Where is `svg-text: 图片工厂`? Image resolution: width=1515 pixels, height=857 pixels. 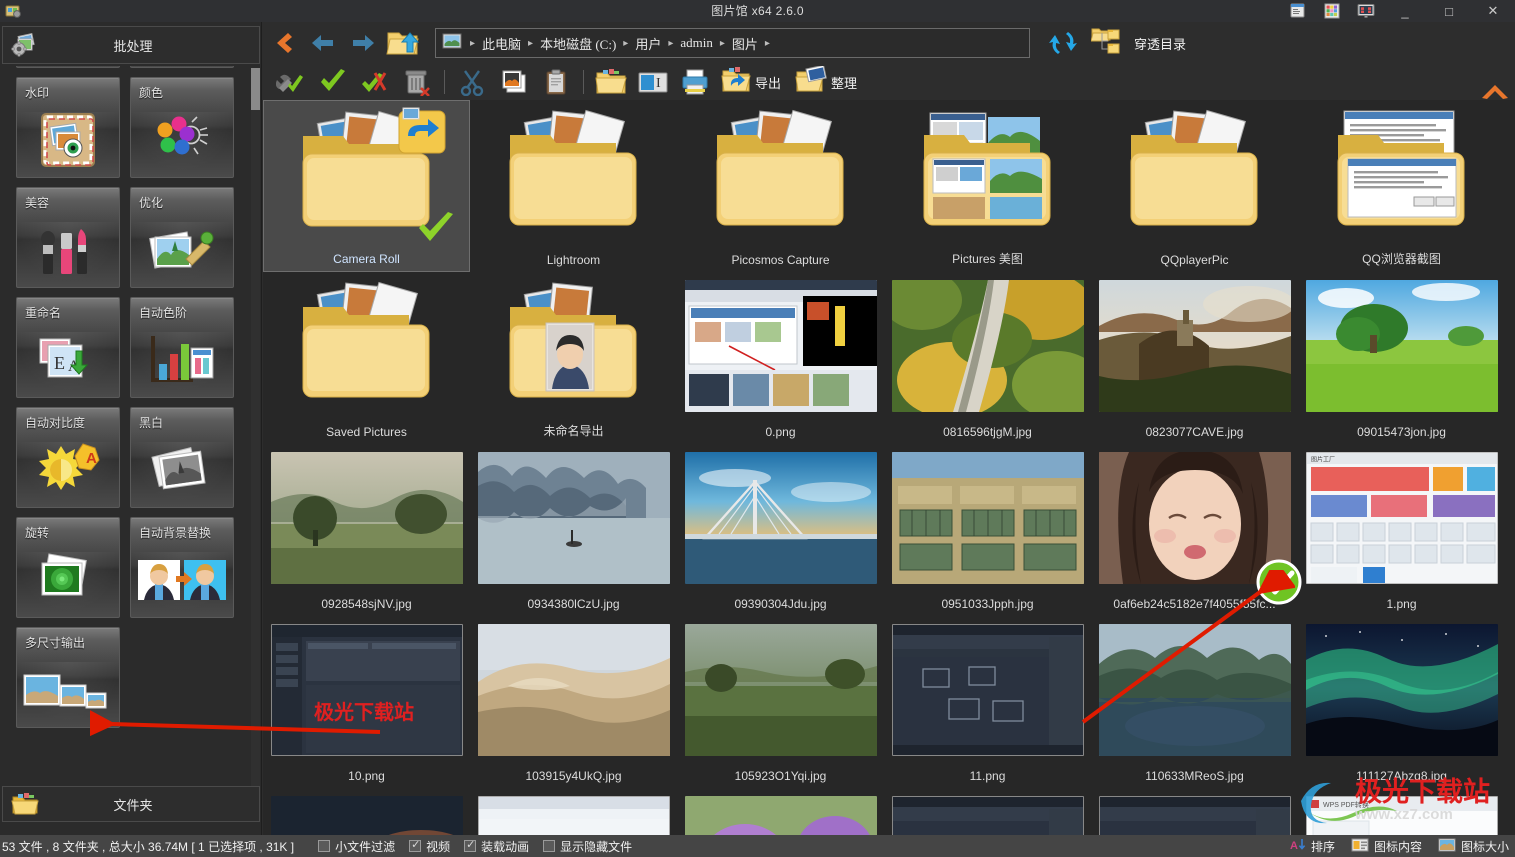
svg-text: 图片工厂 is located at coordinates (1323, 460).